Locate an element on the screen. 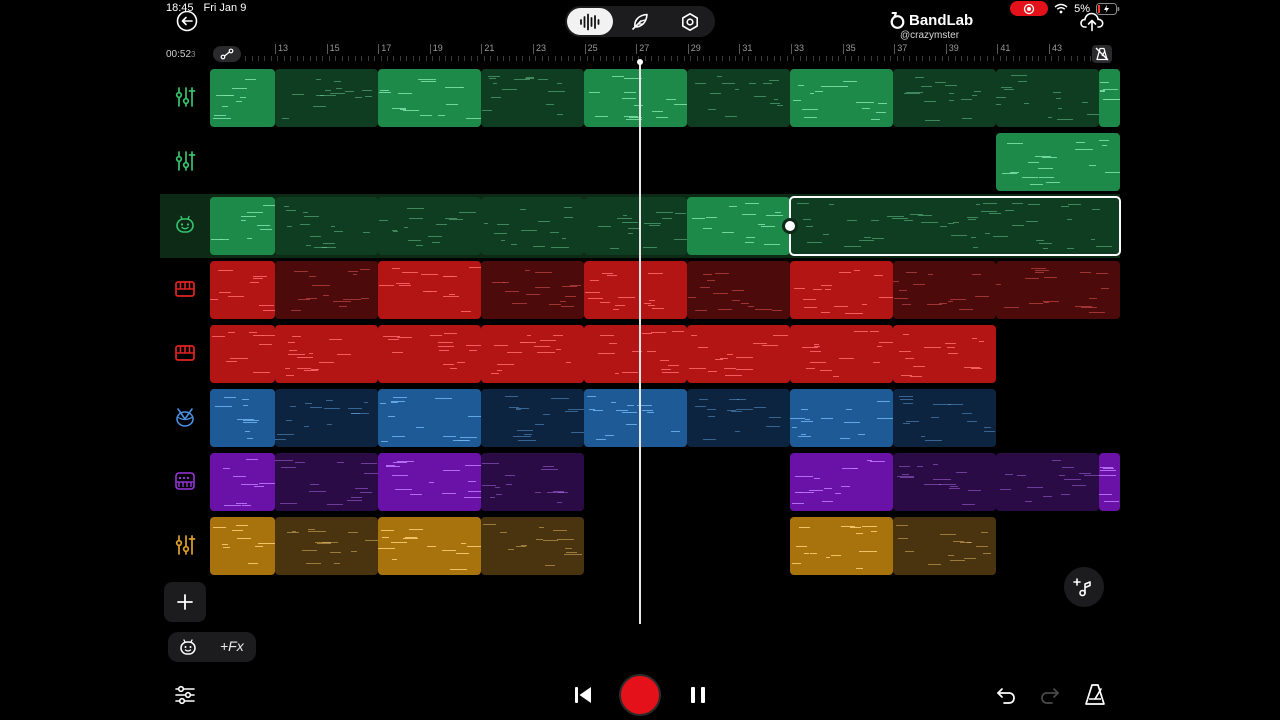 This screenshot has width=1280, height=720. drum-icon is located at coordinates (185, 417).